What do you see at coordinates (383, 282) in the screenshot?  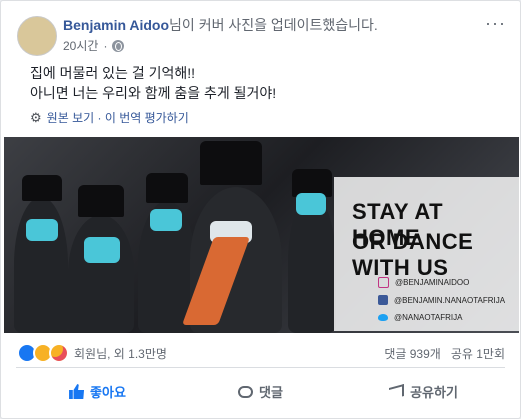 I see `instagram-icon` at bounding box center [383, 282].